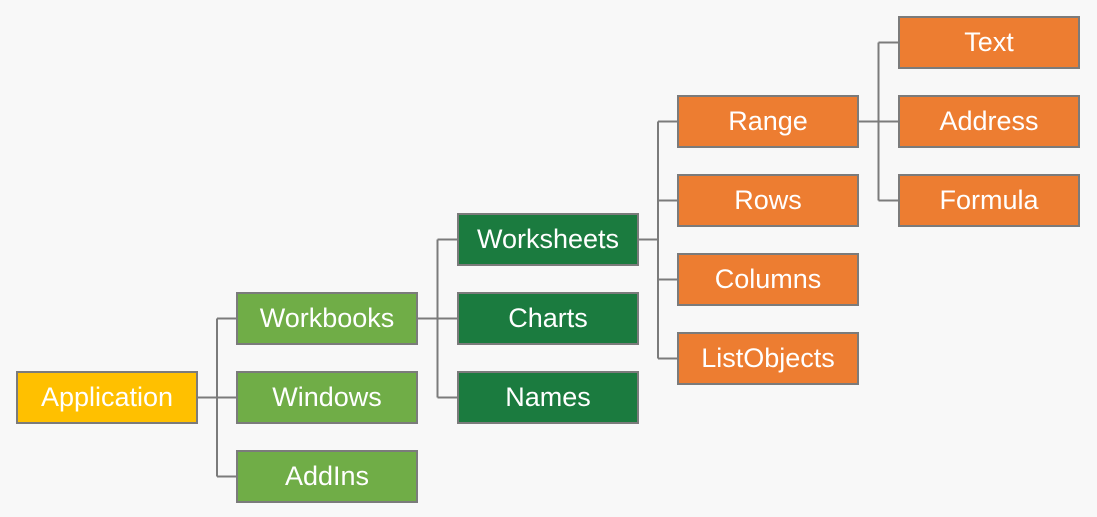 The image size is (1097, 517). Describe the element at coordinates (768, 358) in the screenshot. I see `node-listobjects: ListObjects` at that location.